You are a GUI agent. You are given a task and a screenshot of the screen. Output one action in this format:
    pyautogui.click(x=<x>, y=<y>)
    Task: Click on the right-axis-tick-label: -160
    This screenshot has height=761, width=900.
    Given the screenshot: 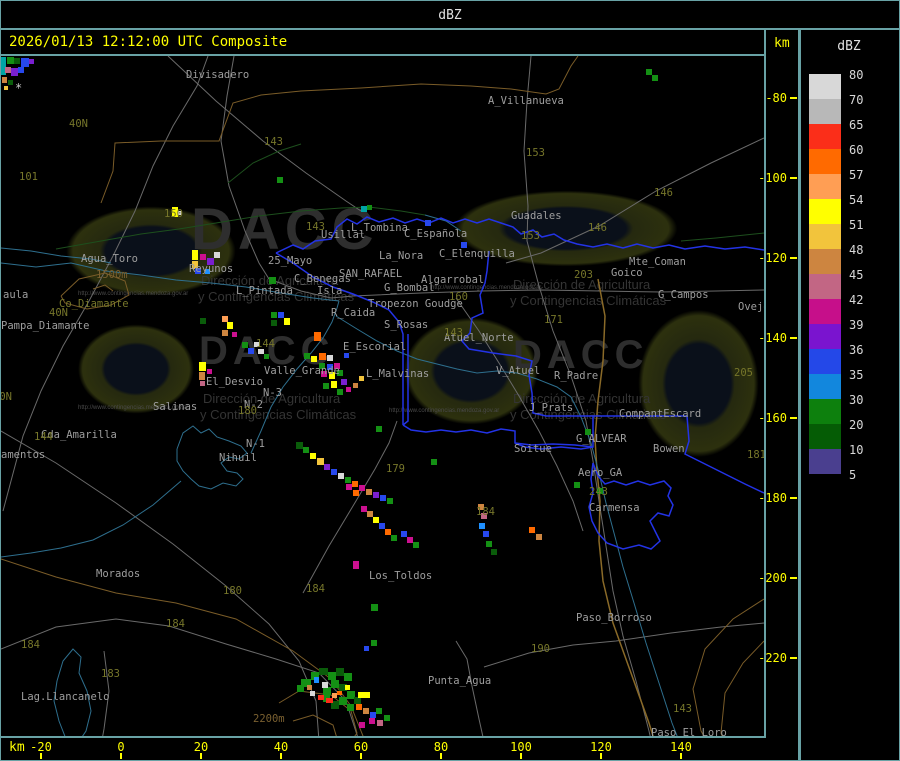 What is the action you would take?
    pyautogui.click(x=772, y=418)
    